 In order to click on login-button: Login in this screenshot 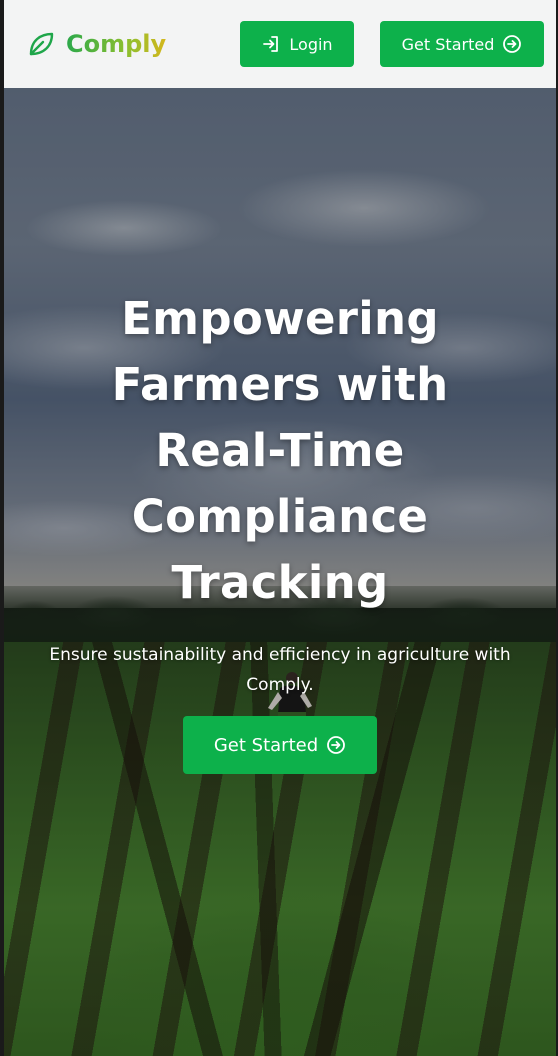, I will do `click(297, 44)`.